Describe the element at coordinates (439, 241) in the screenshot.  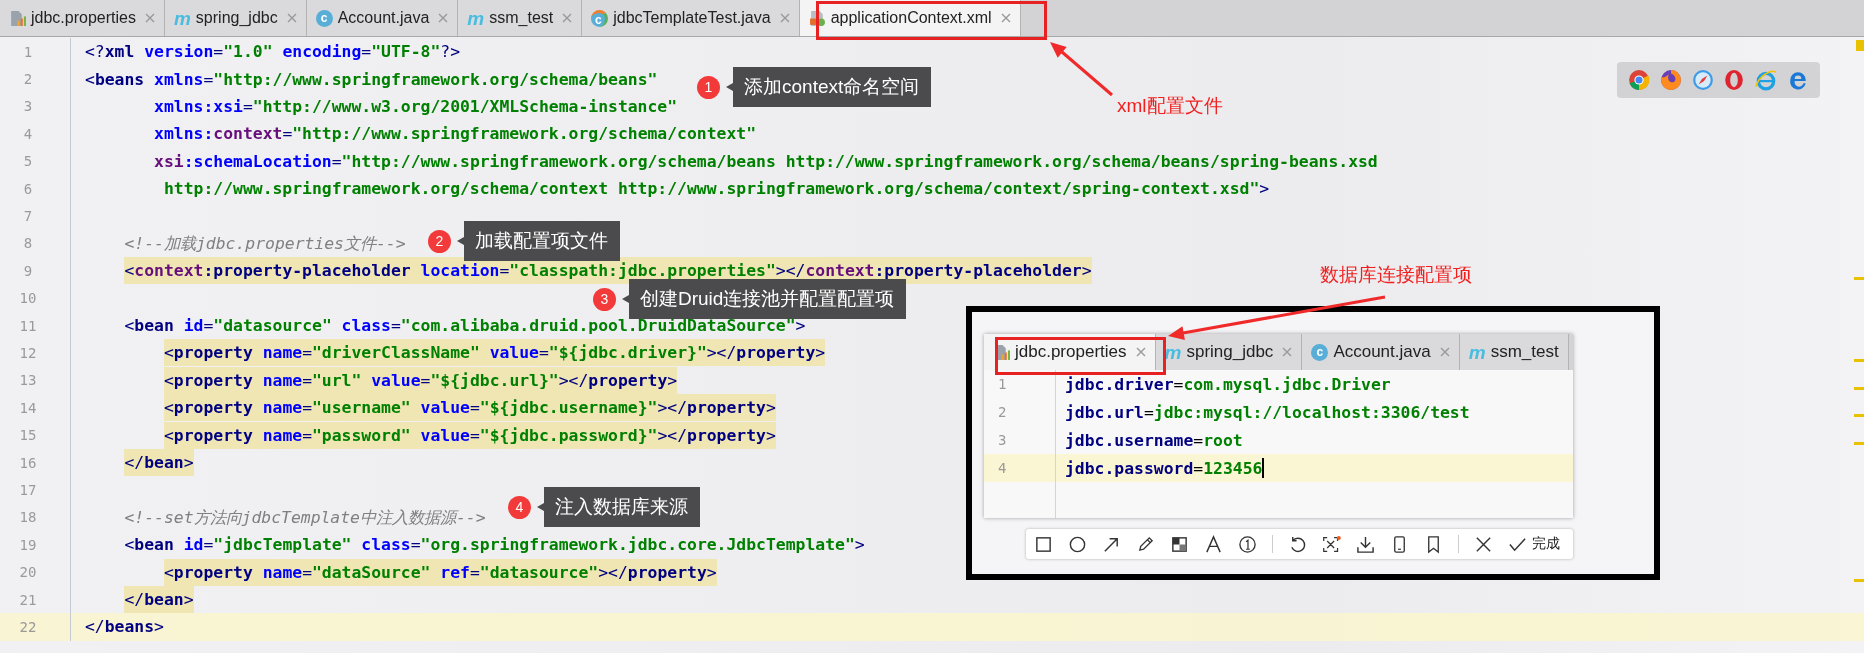
I see `step-badge: 2` at that location.